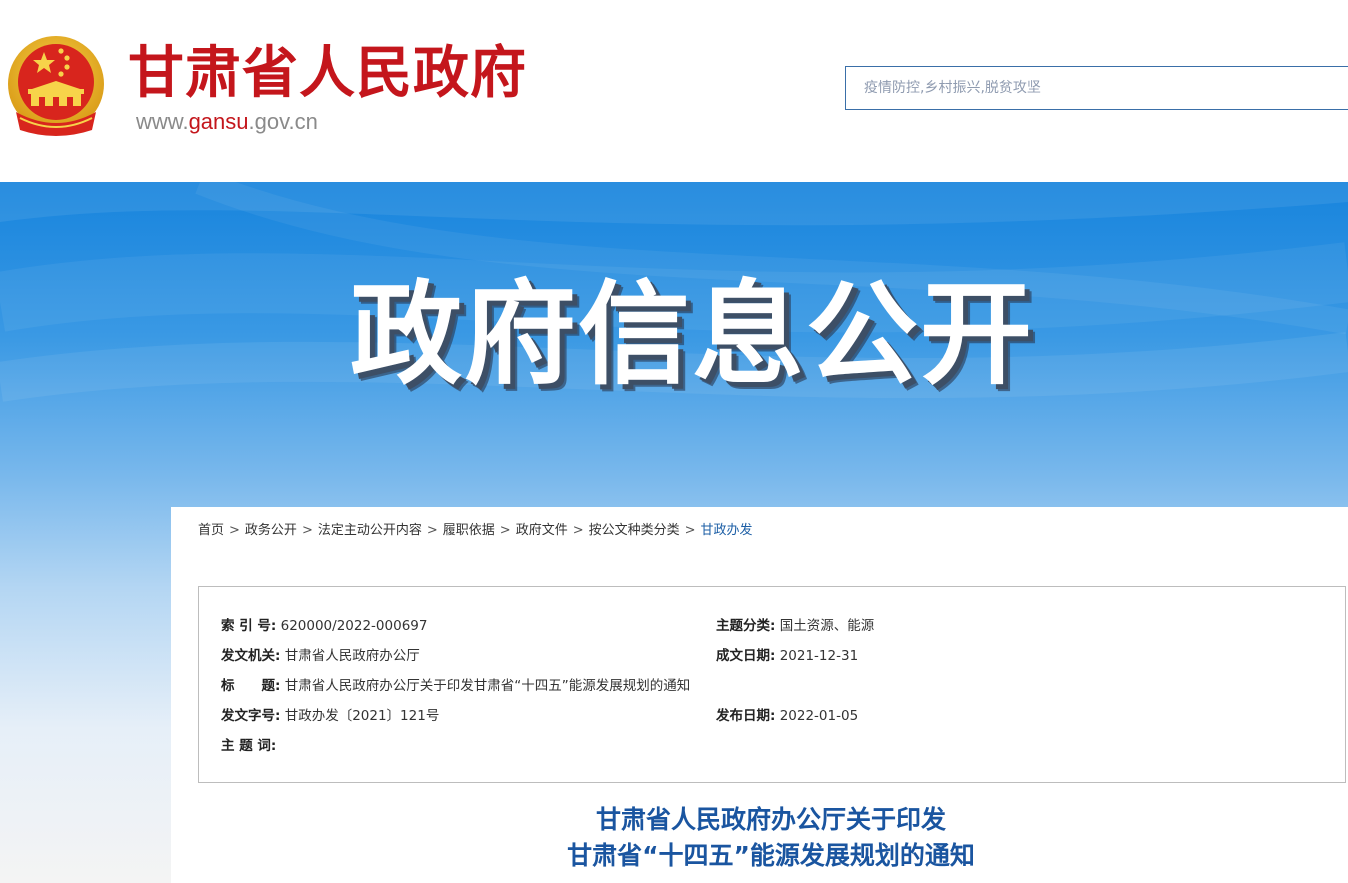 The image size is (1348, 883). I want to click on breadcrumb-gov-documents: 政府文件, so click(542, 530).